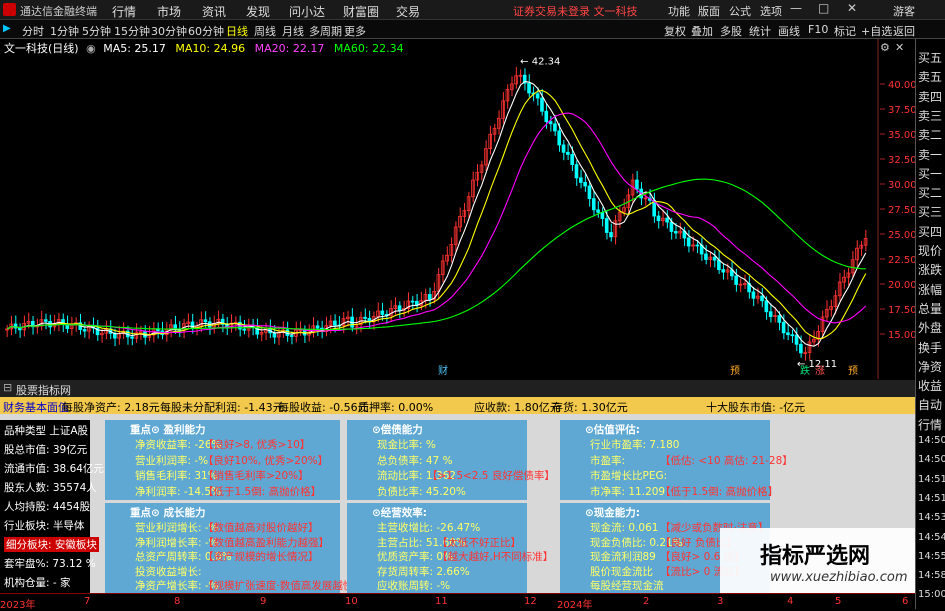 The width and height of the screenshot is (945, 611). Describe the element at coordinates (132, 31) in the screenshot. I see `period-tab-15min: 15分钟` at that location.